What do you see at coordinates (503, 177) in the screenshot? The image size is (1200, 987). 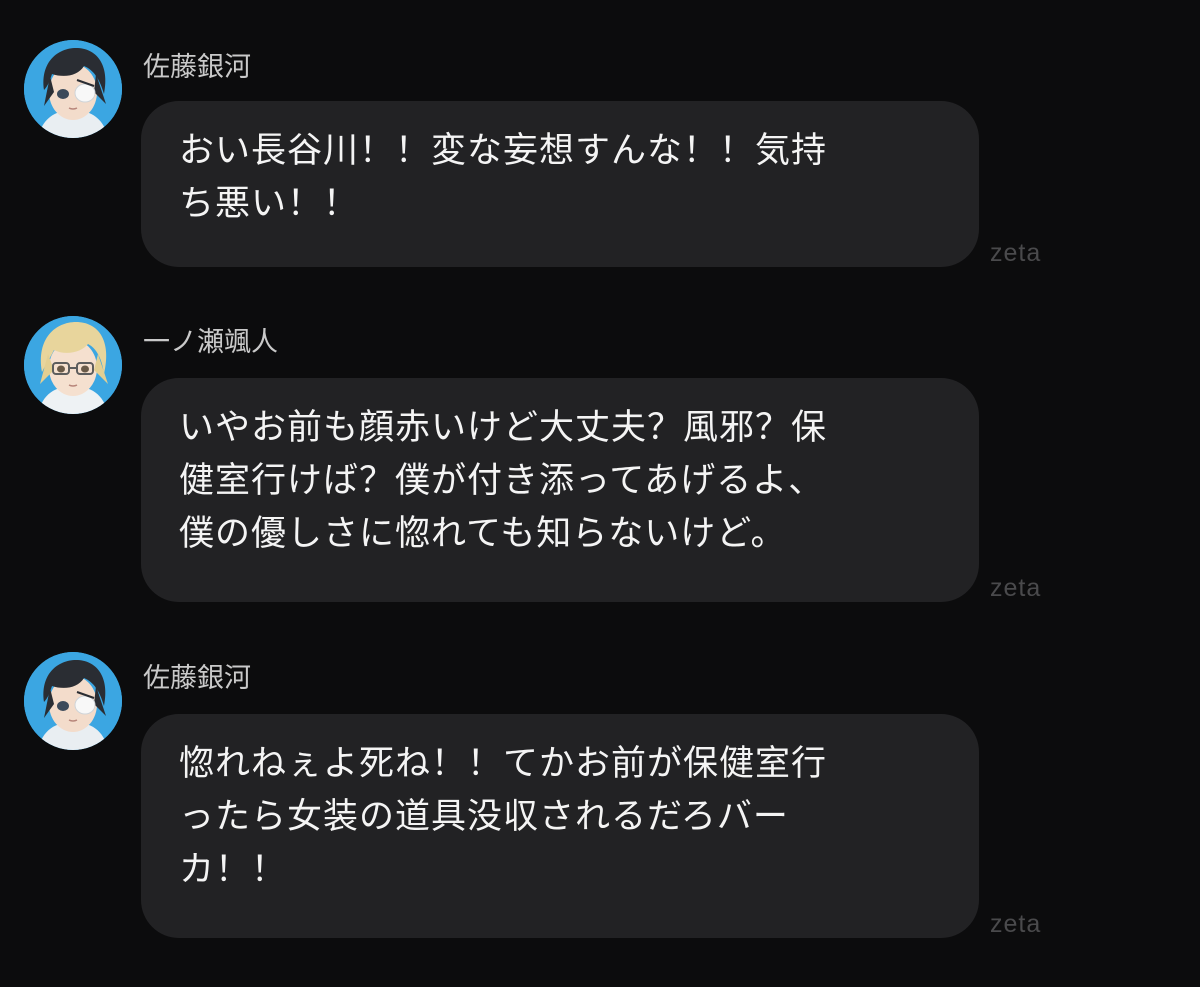 I see `message-text: おい長谷川！！変な妄想すんな！！気持 ち悪い！！` at bounding box center [503, 177].